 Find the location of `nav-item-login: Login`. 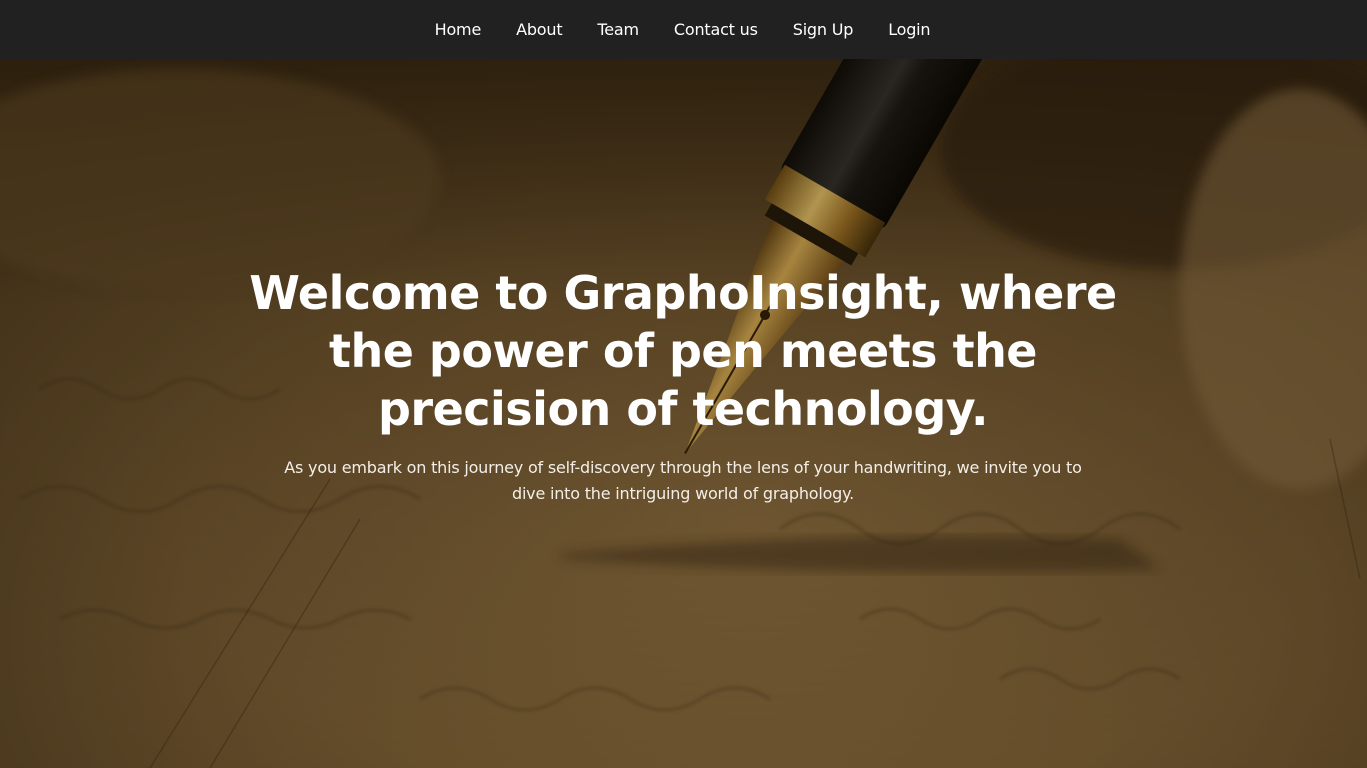

nav-item-login: Login is located at coordinates (909, 29).